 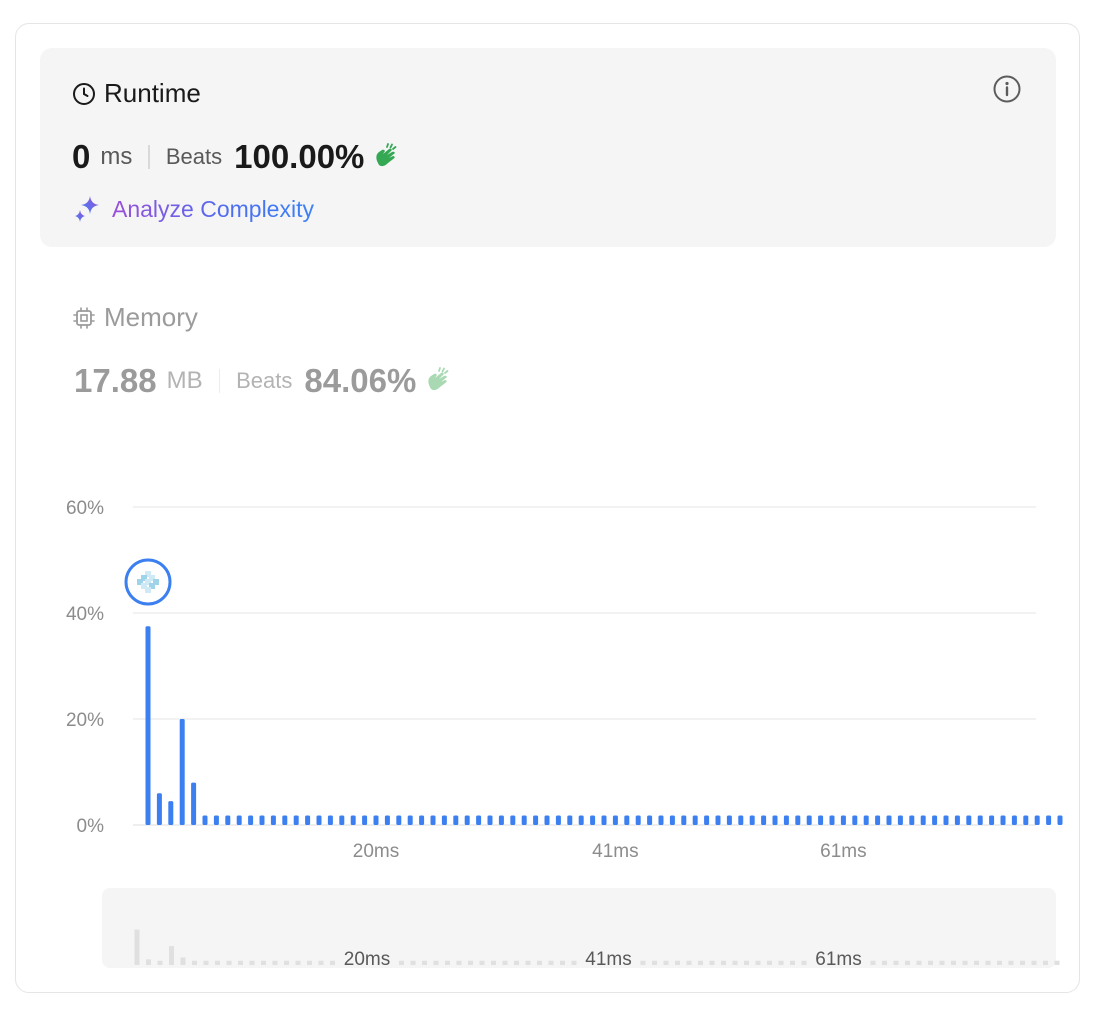 What do you see at coordinates (85, 508) in the screenshot?
I see `y-tick-label: 60%` at bounding box center [85, 508].